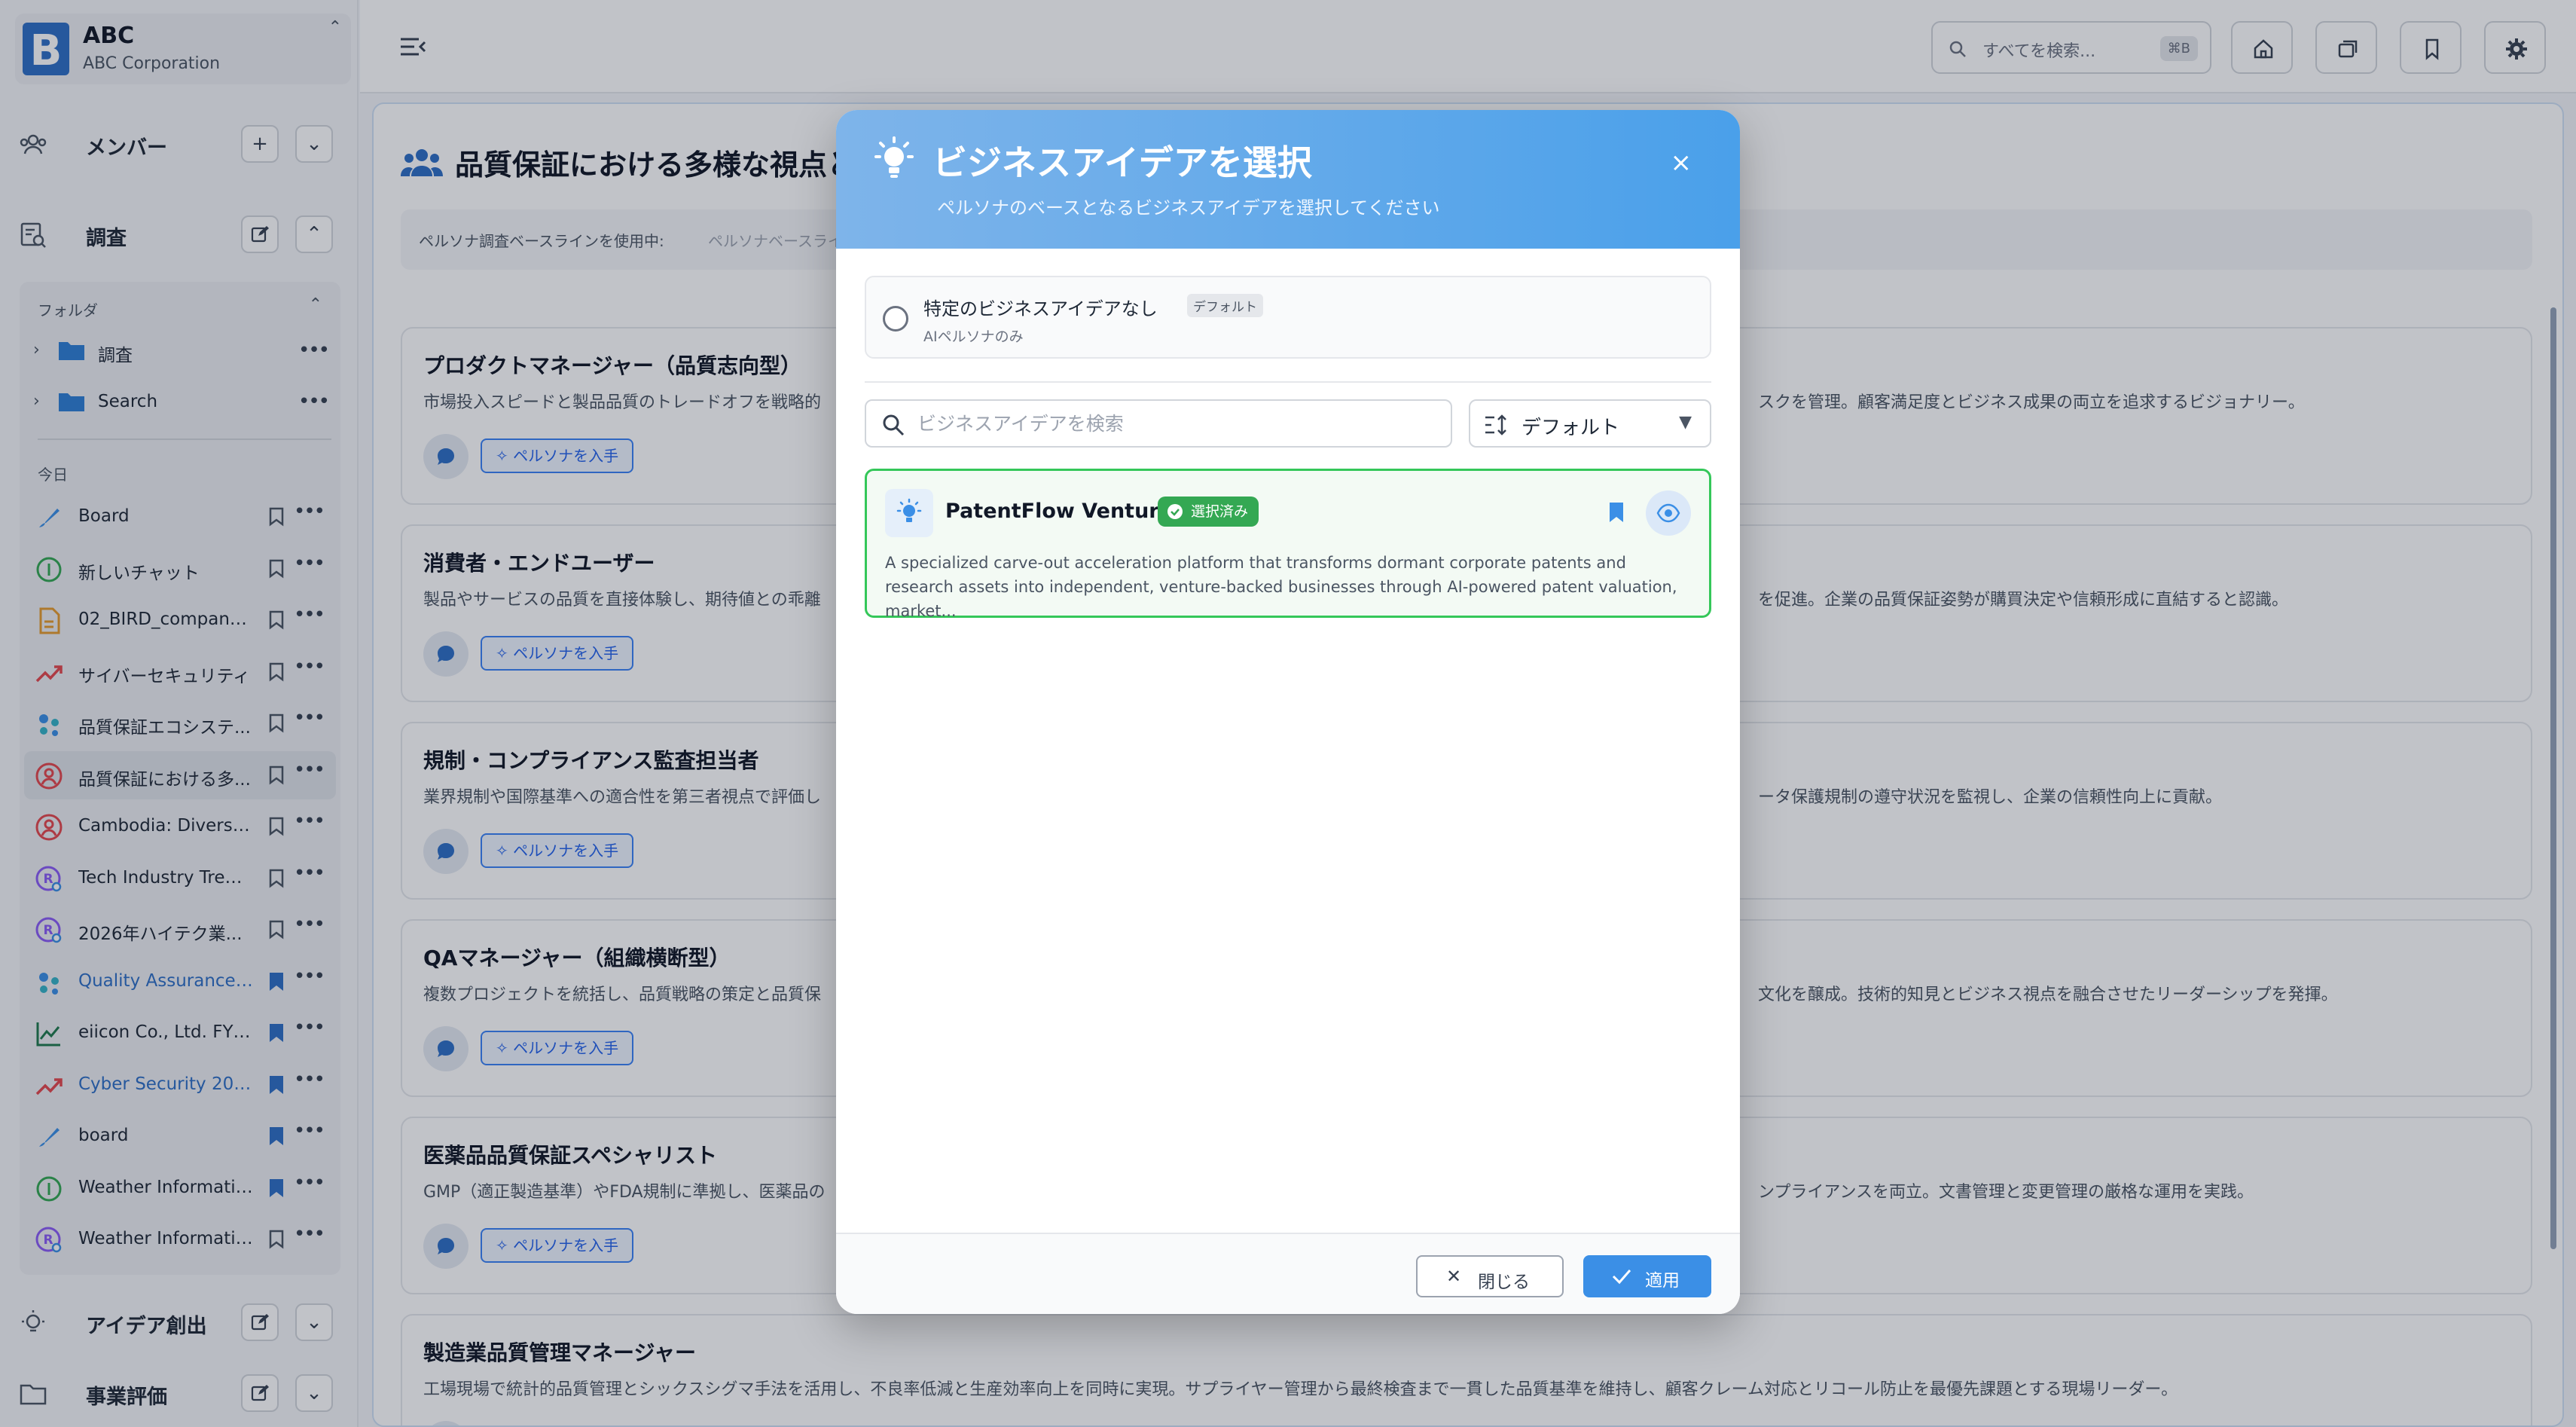 The width and height of the screenshot is (2576, 1427). I want to click on search-icon, so click(894, 425).